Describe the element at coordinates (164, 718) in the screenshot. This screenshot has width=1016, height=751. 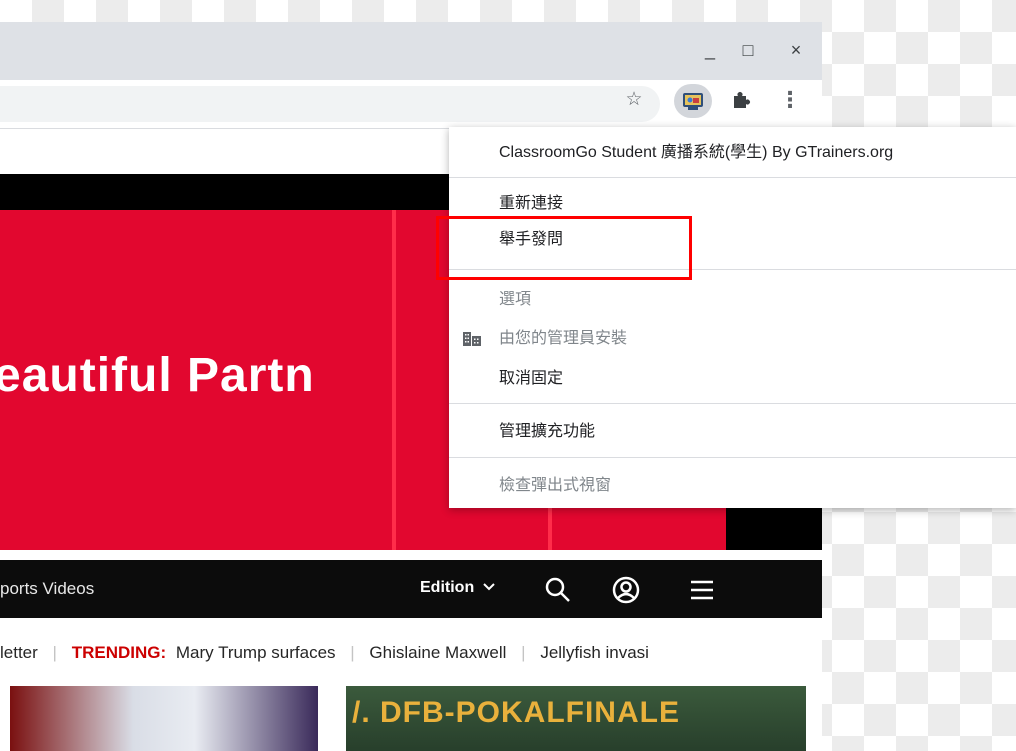
I see `story-thumbnail` at that location.